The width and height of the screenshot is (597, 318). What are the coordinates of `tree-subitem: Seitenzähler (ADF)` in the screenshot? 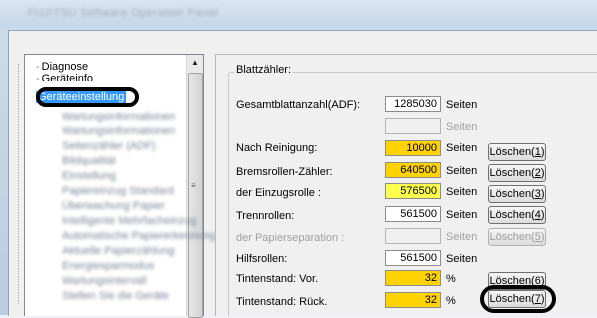 It's located at (109, 146).